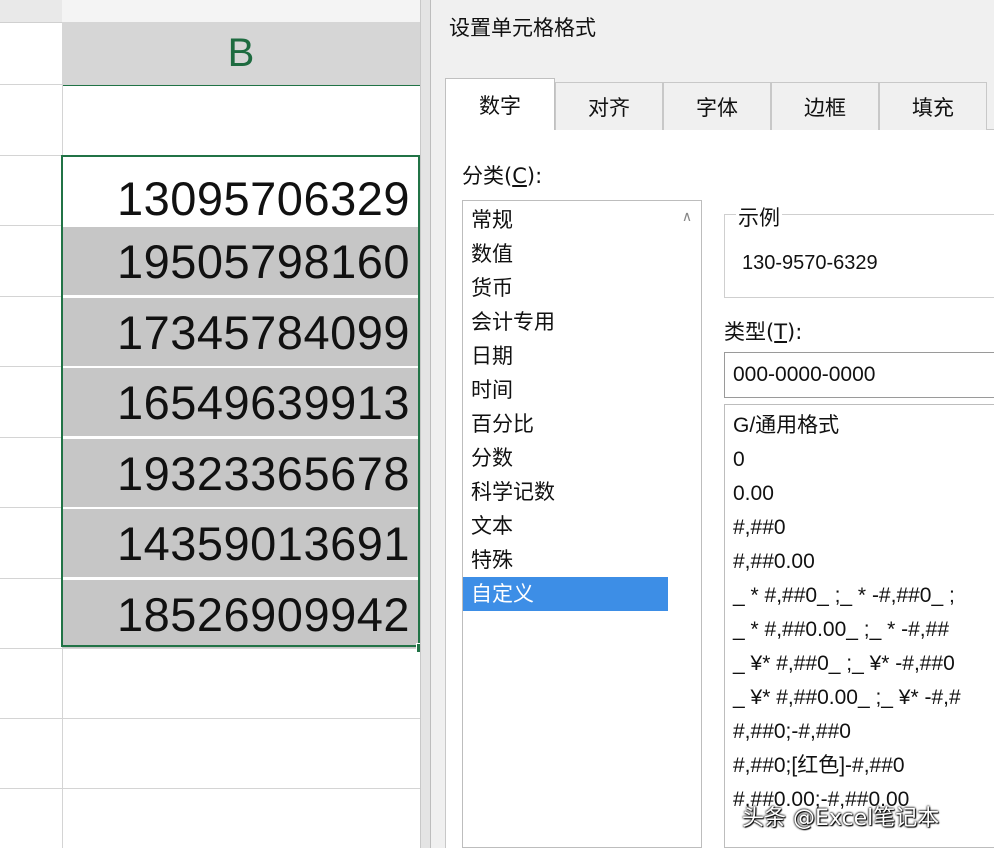  Describe the element at coordinates (759, 217) in the screenshot. I see `sample-label: 示例` at that location.